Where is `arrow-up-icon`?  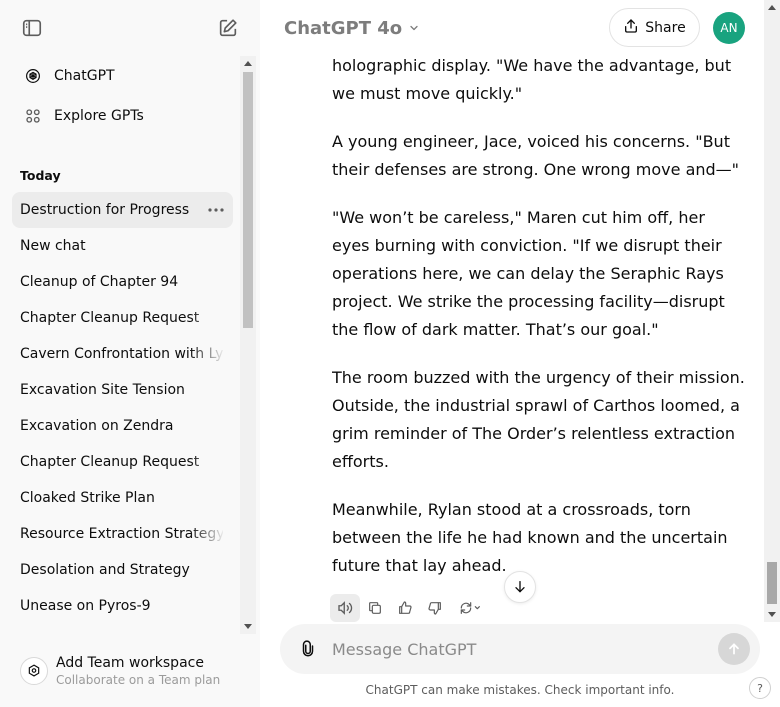
arrow-up-icon is located at coordinates (734, 649).